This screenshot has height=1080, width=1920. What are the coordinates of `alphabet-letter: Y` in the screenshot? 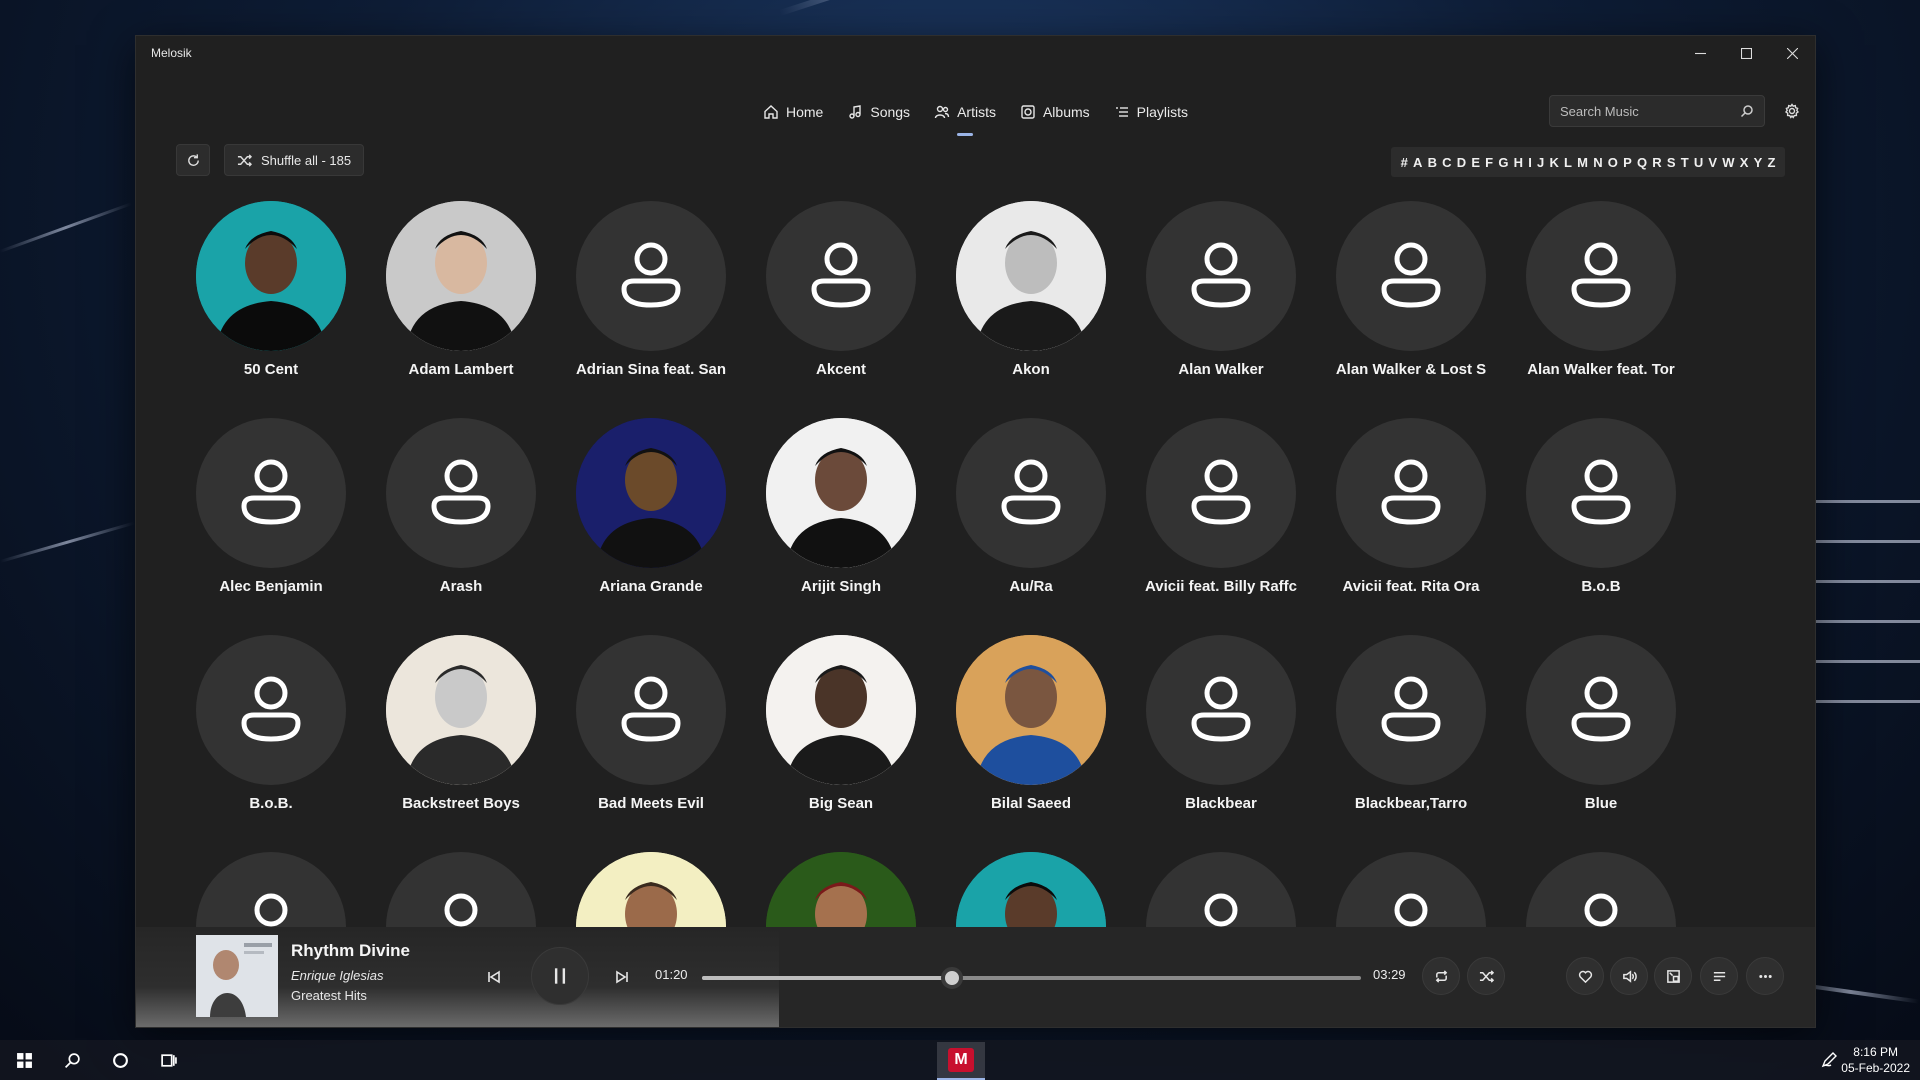 It's located at (1758, 162).